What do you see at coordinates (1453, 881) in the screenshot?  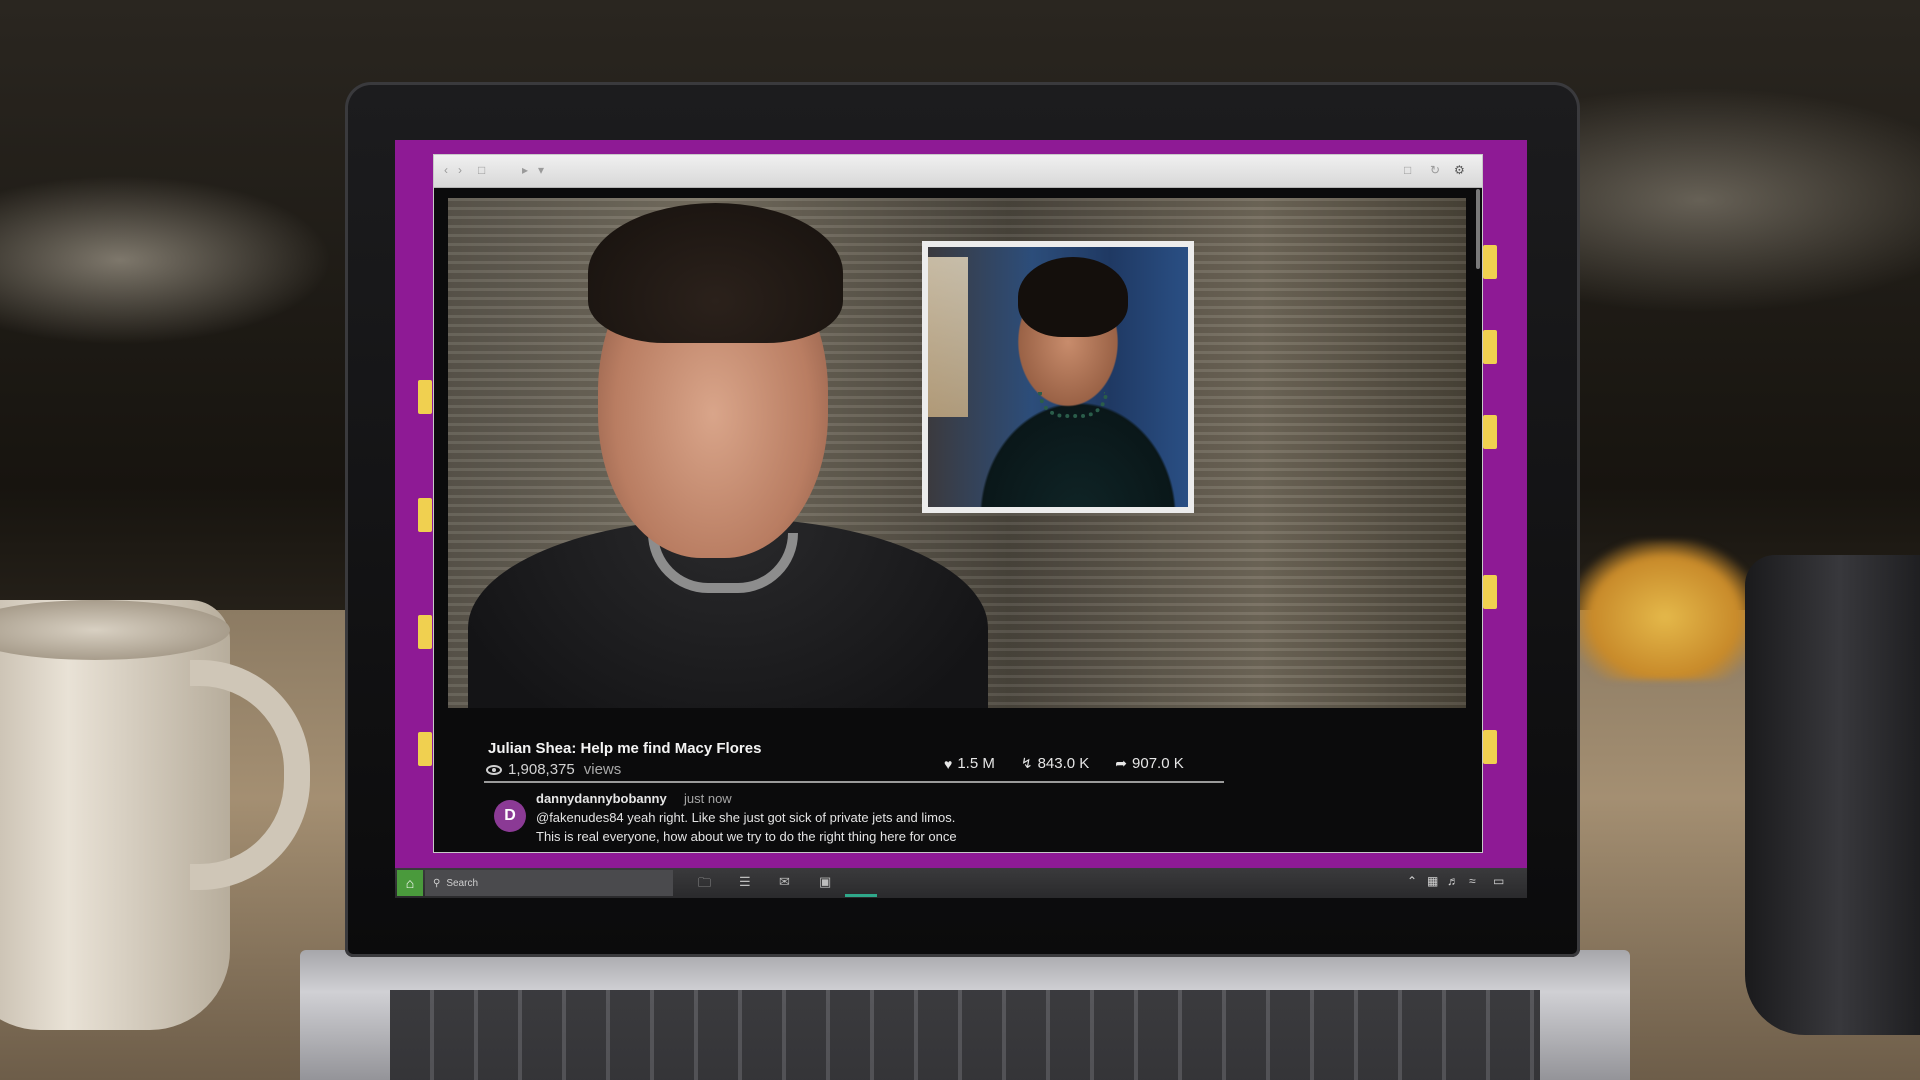 I see `volume-icon: ♬` at bounding box center [1453, 881].